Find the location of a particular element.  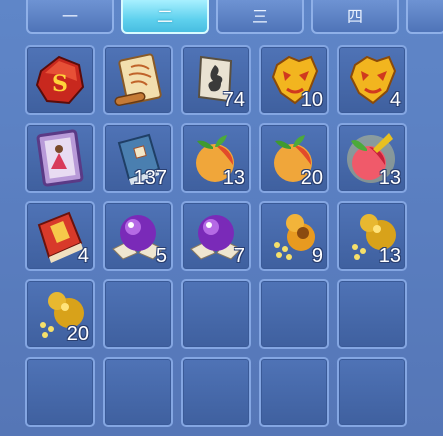

item-quantity: 137 is located at coordinates (150, 178).